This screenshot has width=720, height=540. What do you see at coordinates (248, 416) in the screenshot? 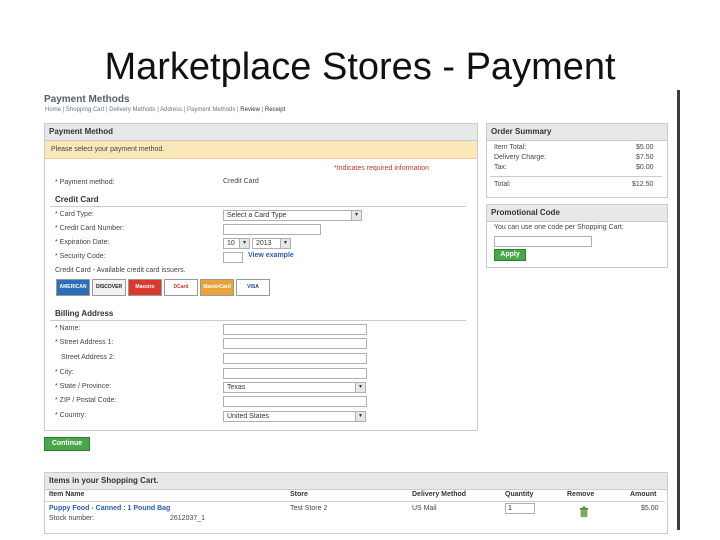
I see `country-value: United States` at bounding box center [248, 416].